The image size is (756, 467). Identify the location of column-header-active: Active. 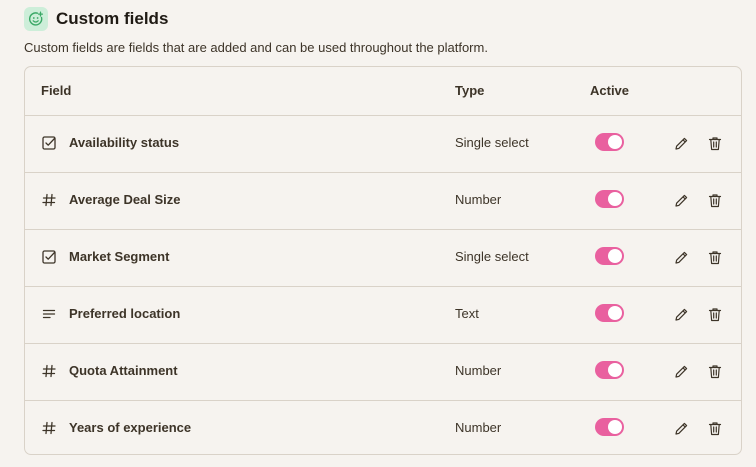
(610, 90).